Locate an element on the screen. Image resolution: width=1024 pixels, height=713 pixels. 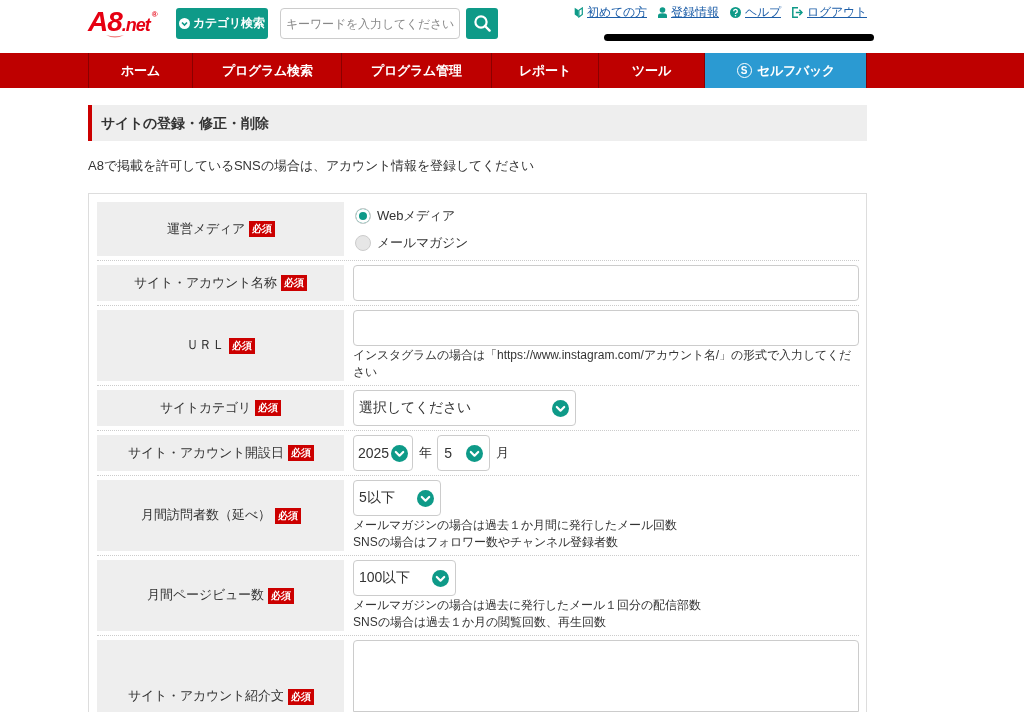
logout-icon is located at coordinates (797, 12).